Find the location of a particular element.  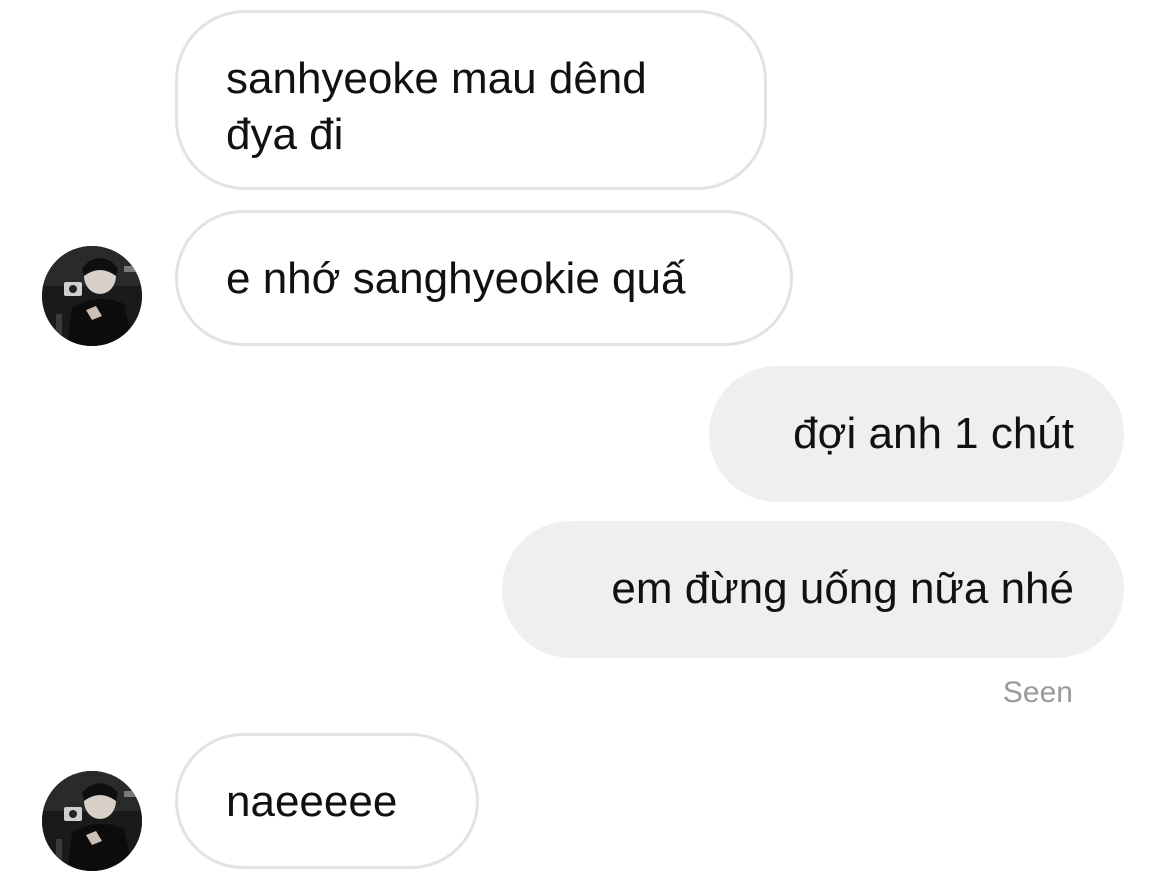

message-bubble-incoming: e nhớ sanghyeokie quấ is located at coordinates (484, 278).